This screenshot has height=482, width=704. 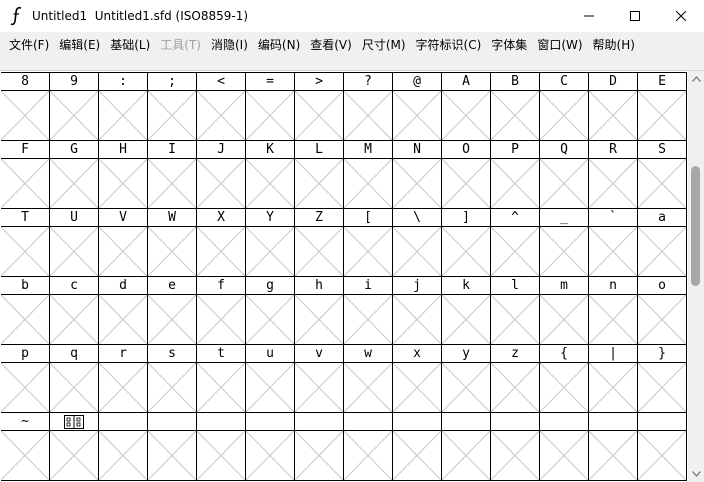 I want to click on glyph-label: J, so click(x=221, y=150).